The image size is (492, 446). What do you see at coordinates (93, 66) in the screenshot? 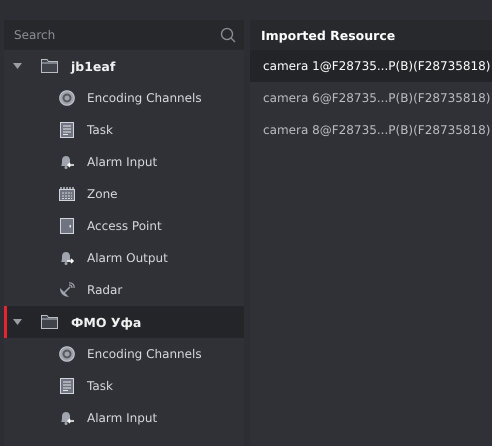
I see `group-label: jb1eaf` at bounding box center [93, 66].